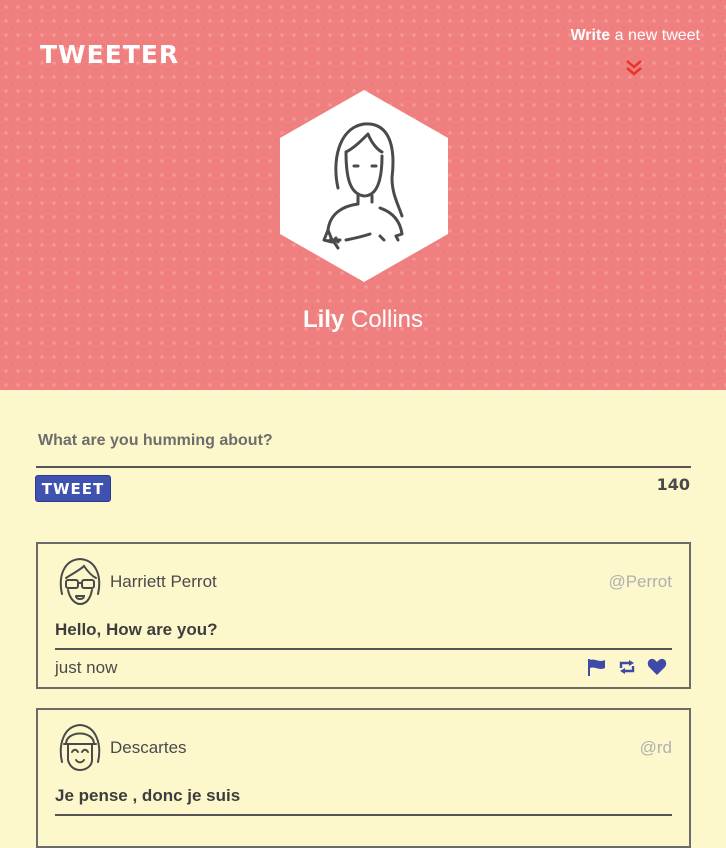 The width and height of the screenshot is (726, 848). I want to click on tweet-button: TWEET, so click(73, 488).